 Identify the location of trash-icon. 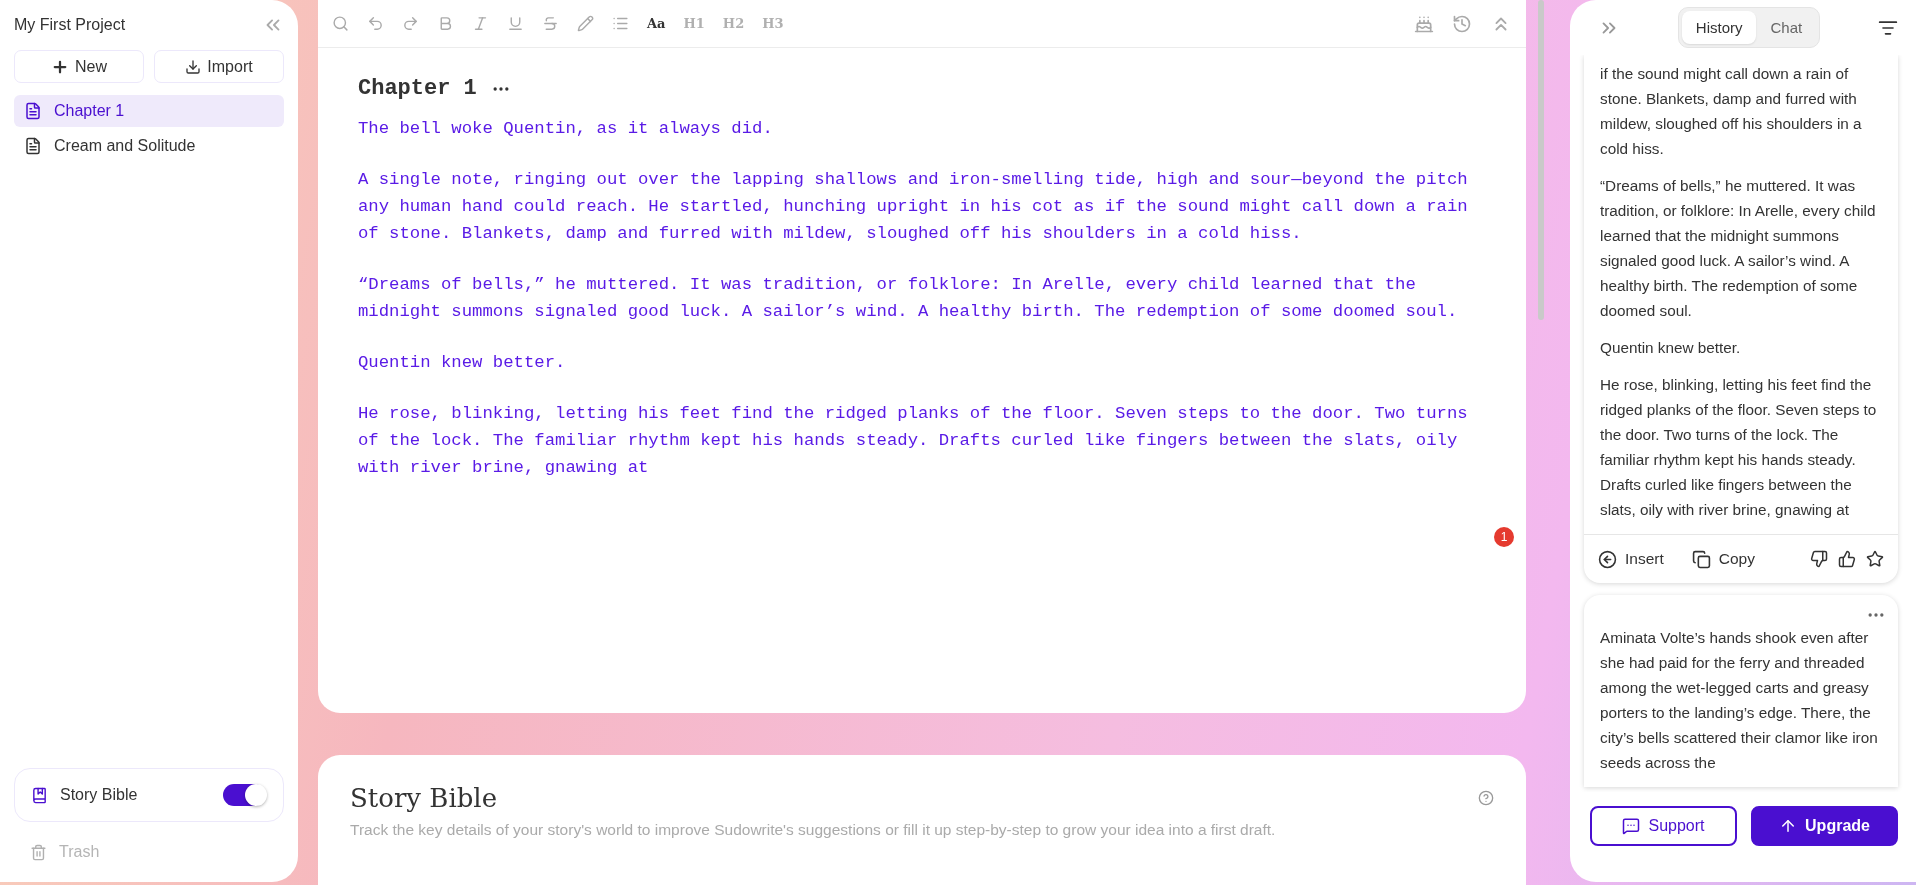
(38, 852).